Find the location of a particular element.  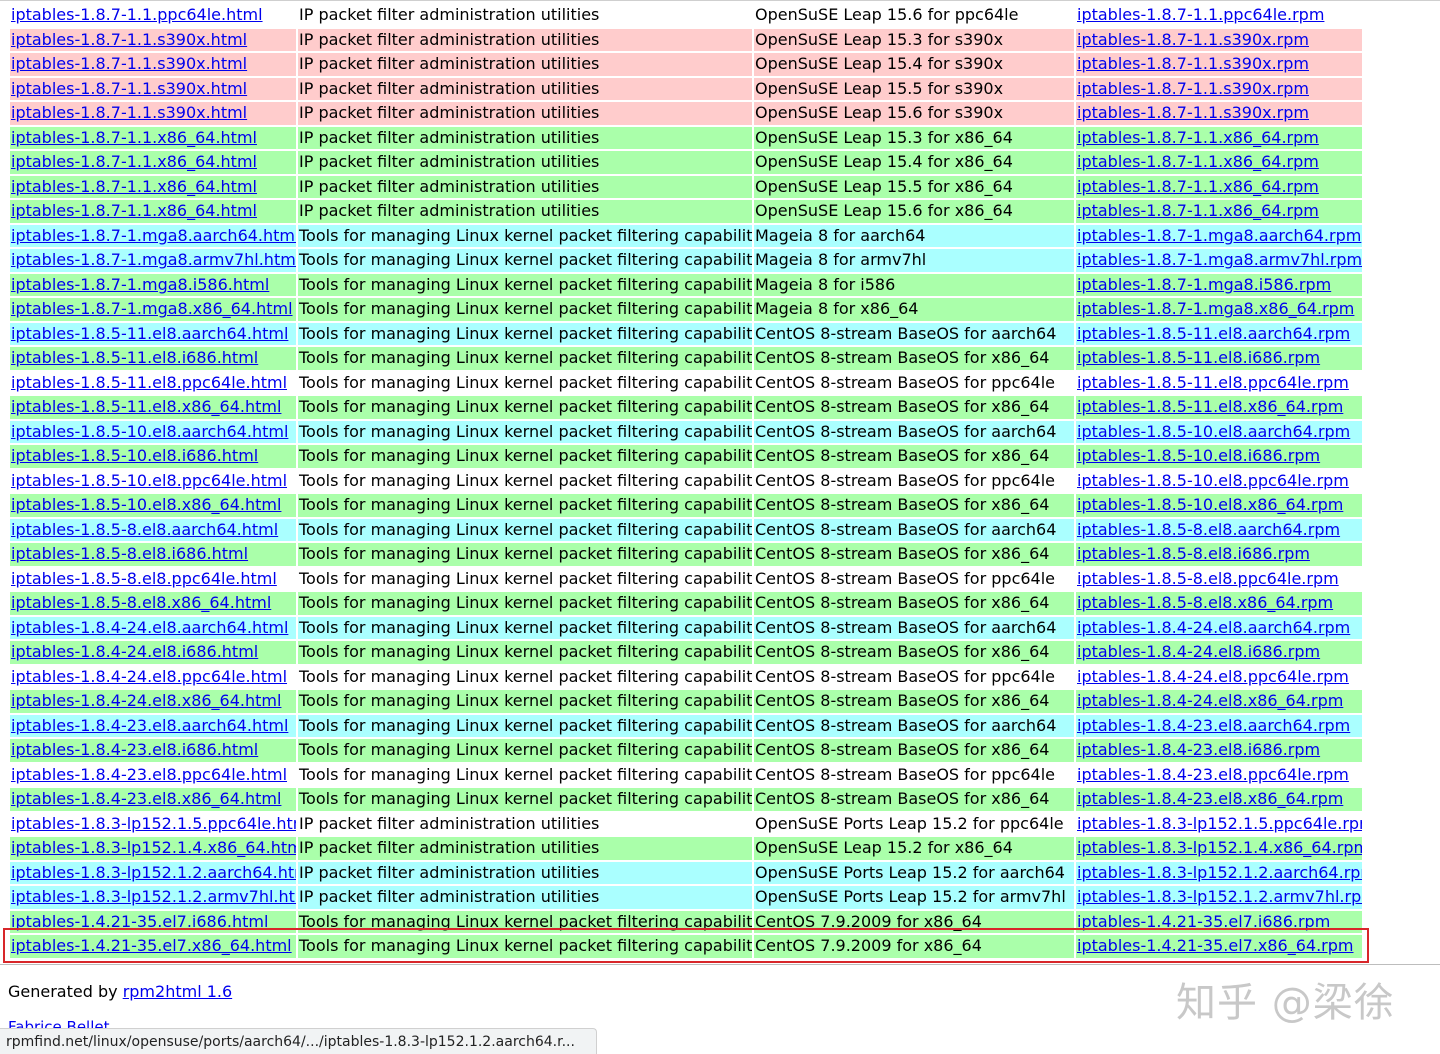

package-html-link: iptables-1.8.5-8.el8.x86_64.html is located at coordinates (141, 602).